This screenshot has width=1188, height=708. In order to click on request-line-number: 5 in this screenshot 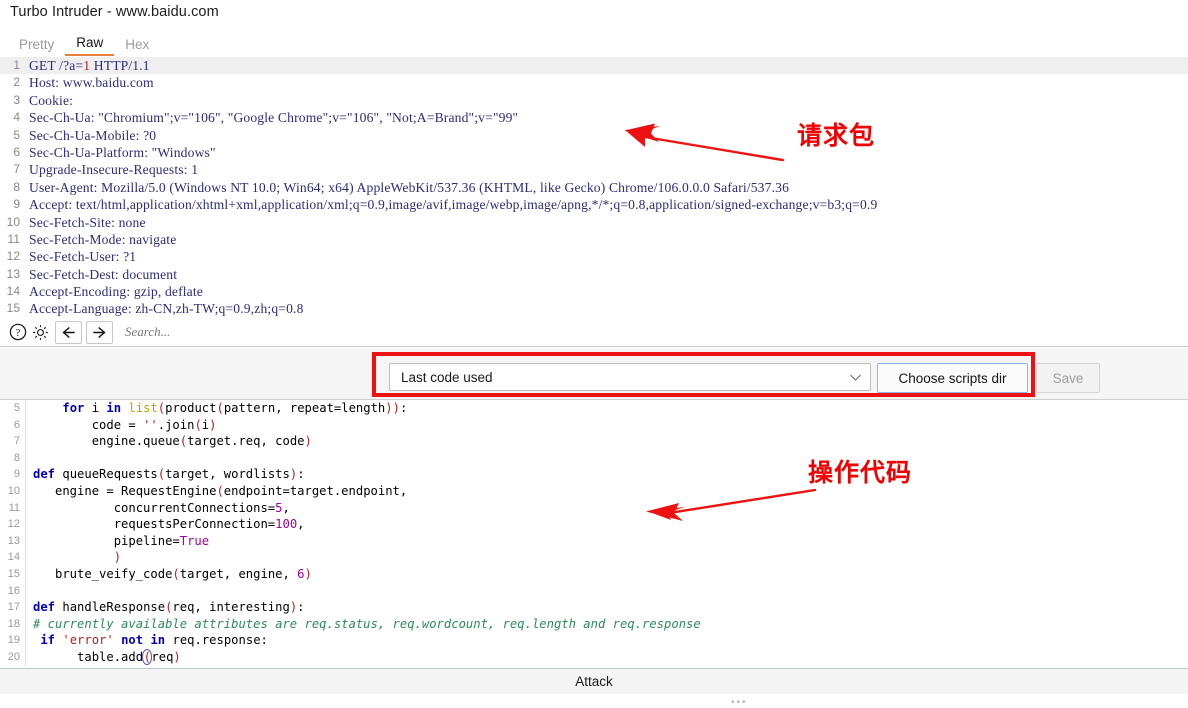, I will do `click(16, 134)`.